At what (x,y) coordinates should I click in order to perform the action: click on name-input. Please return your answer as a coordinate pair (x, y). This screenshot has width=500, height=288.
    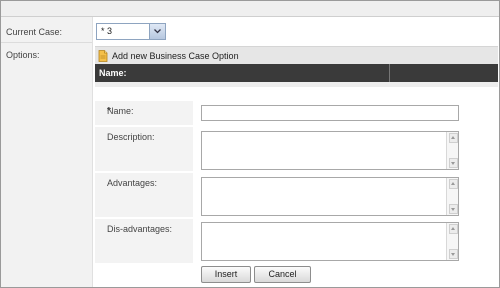
    Looking at the image, I should click on (330, 113).